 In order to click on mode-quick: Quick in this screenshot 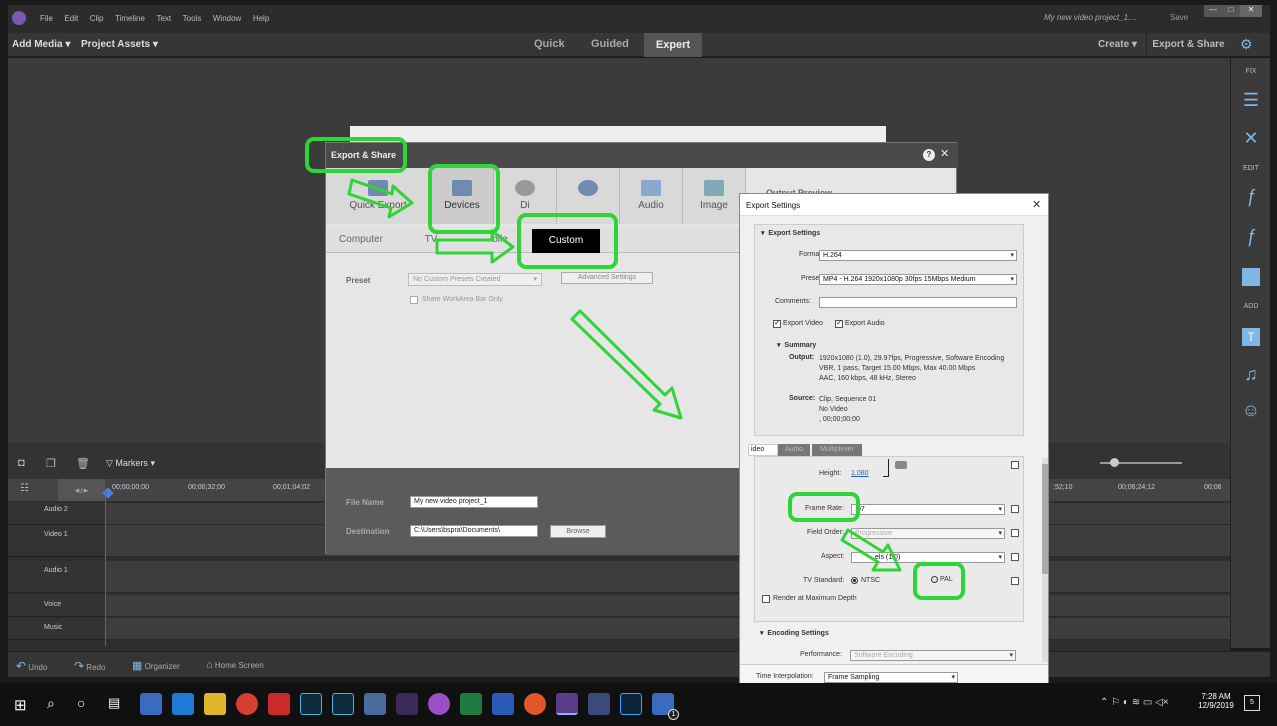, I will do `click(549, 44)`.